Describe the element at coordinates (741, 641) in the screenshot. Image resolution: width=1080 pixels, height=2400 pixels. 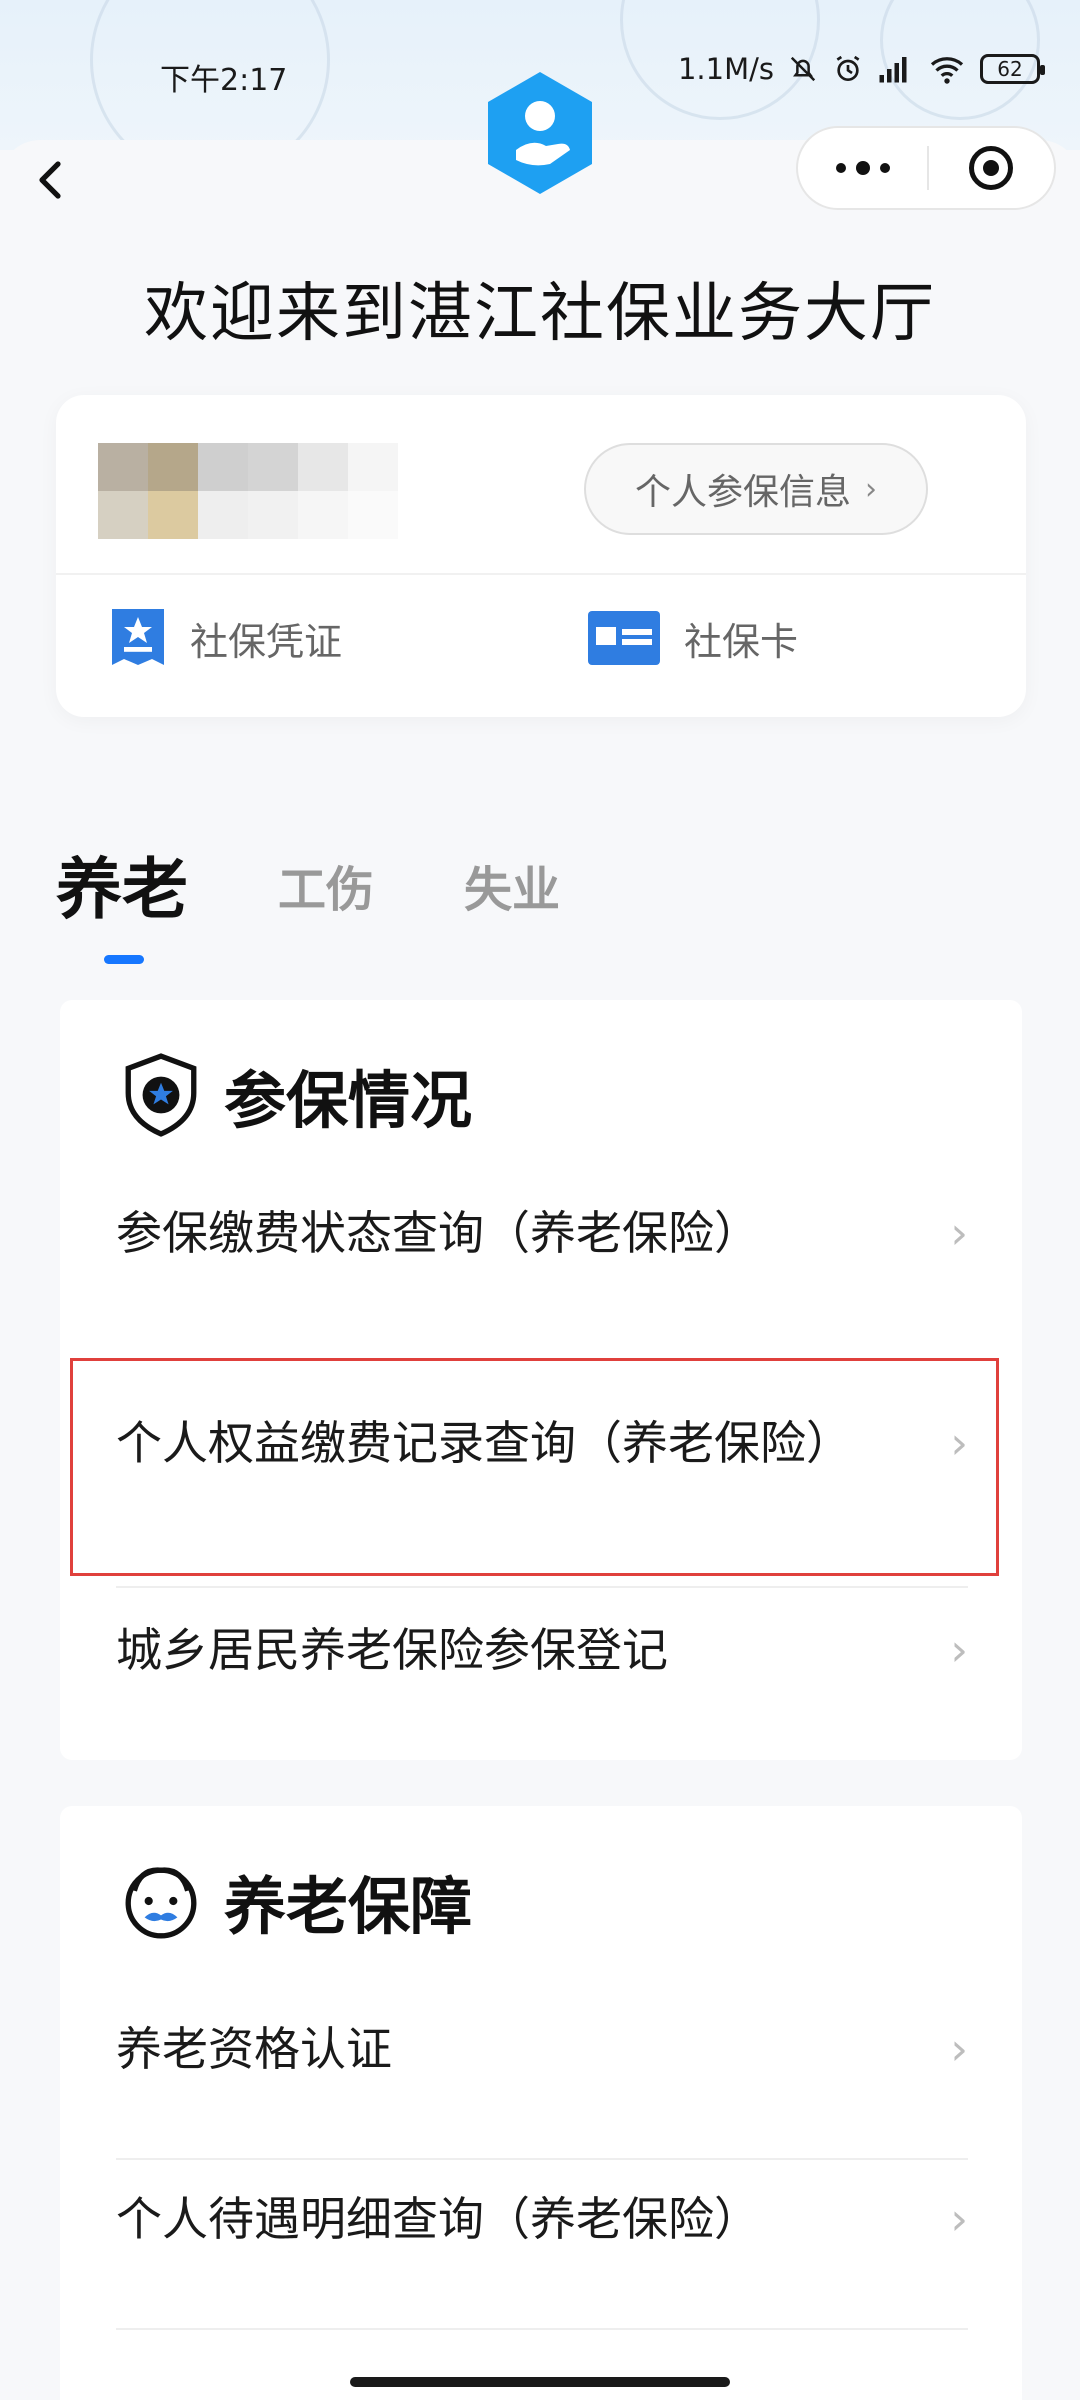
I see `card-label: 社保卡` at that location.